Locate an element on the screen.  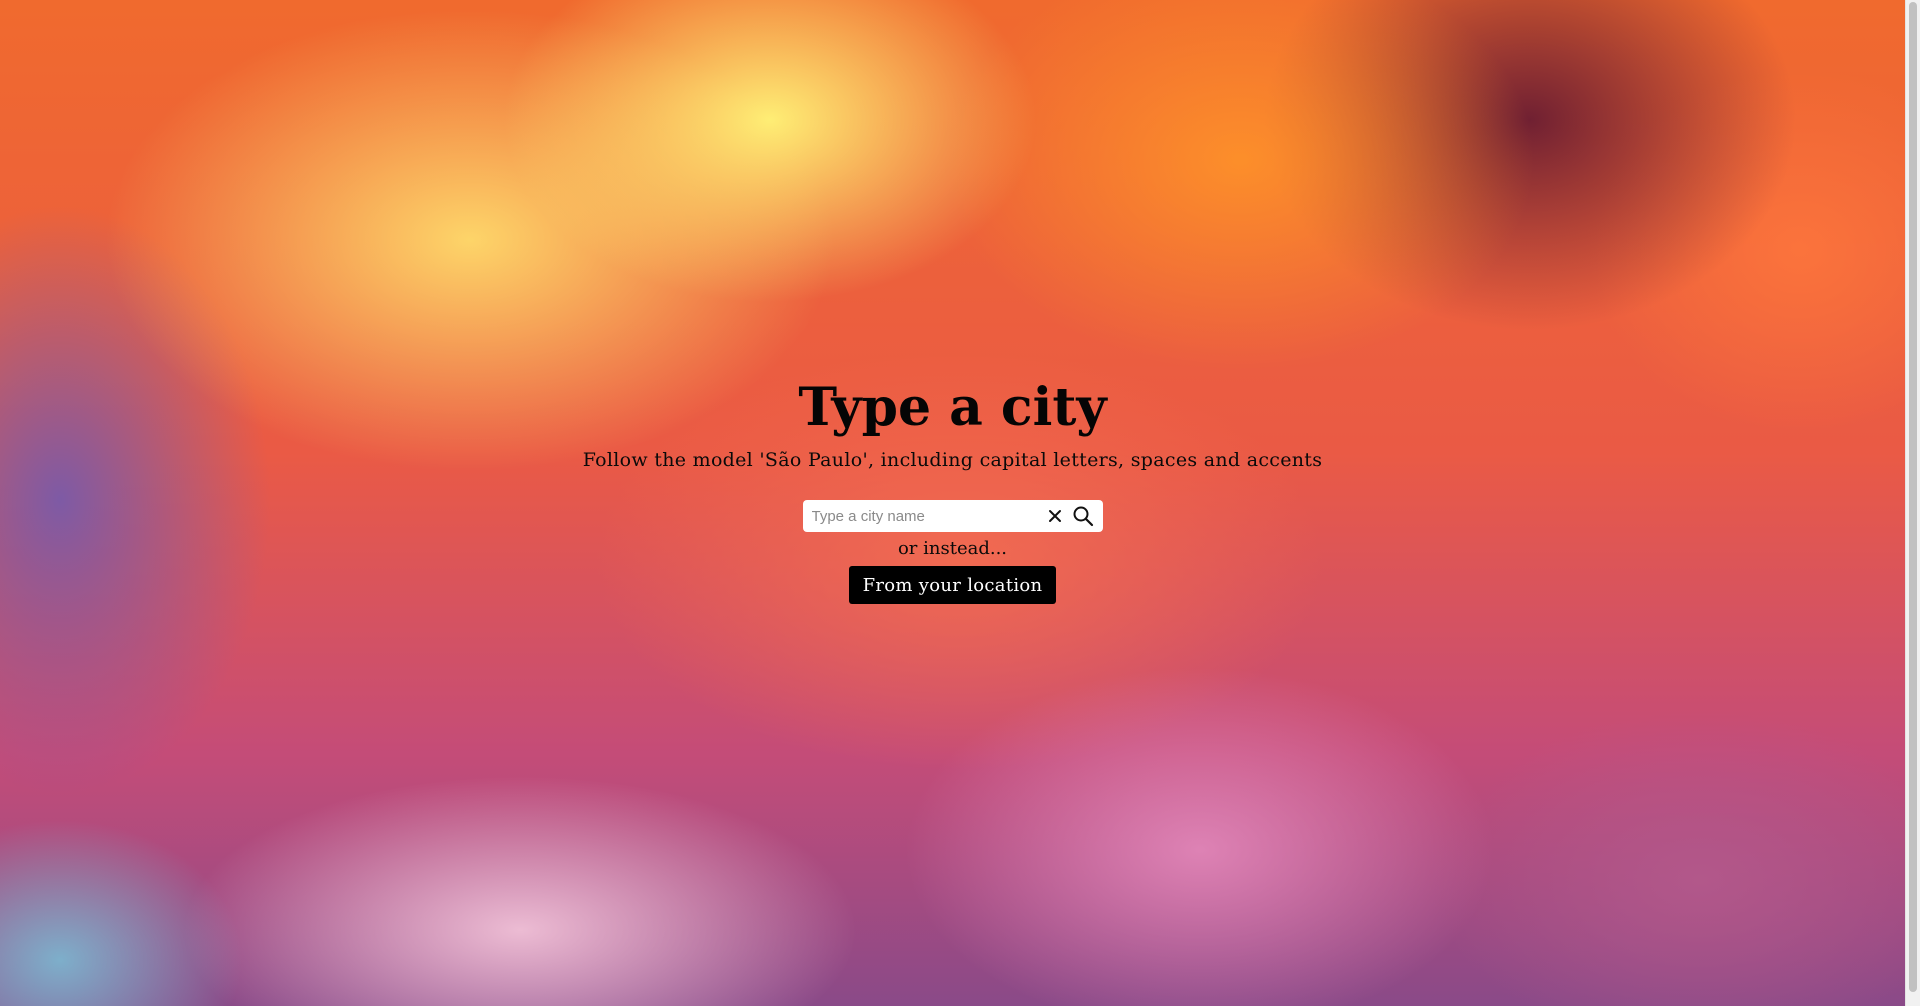
page-title: Type a city is located at coordinates (952, 407).